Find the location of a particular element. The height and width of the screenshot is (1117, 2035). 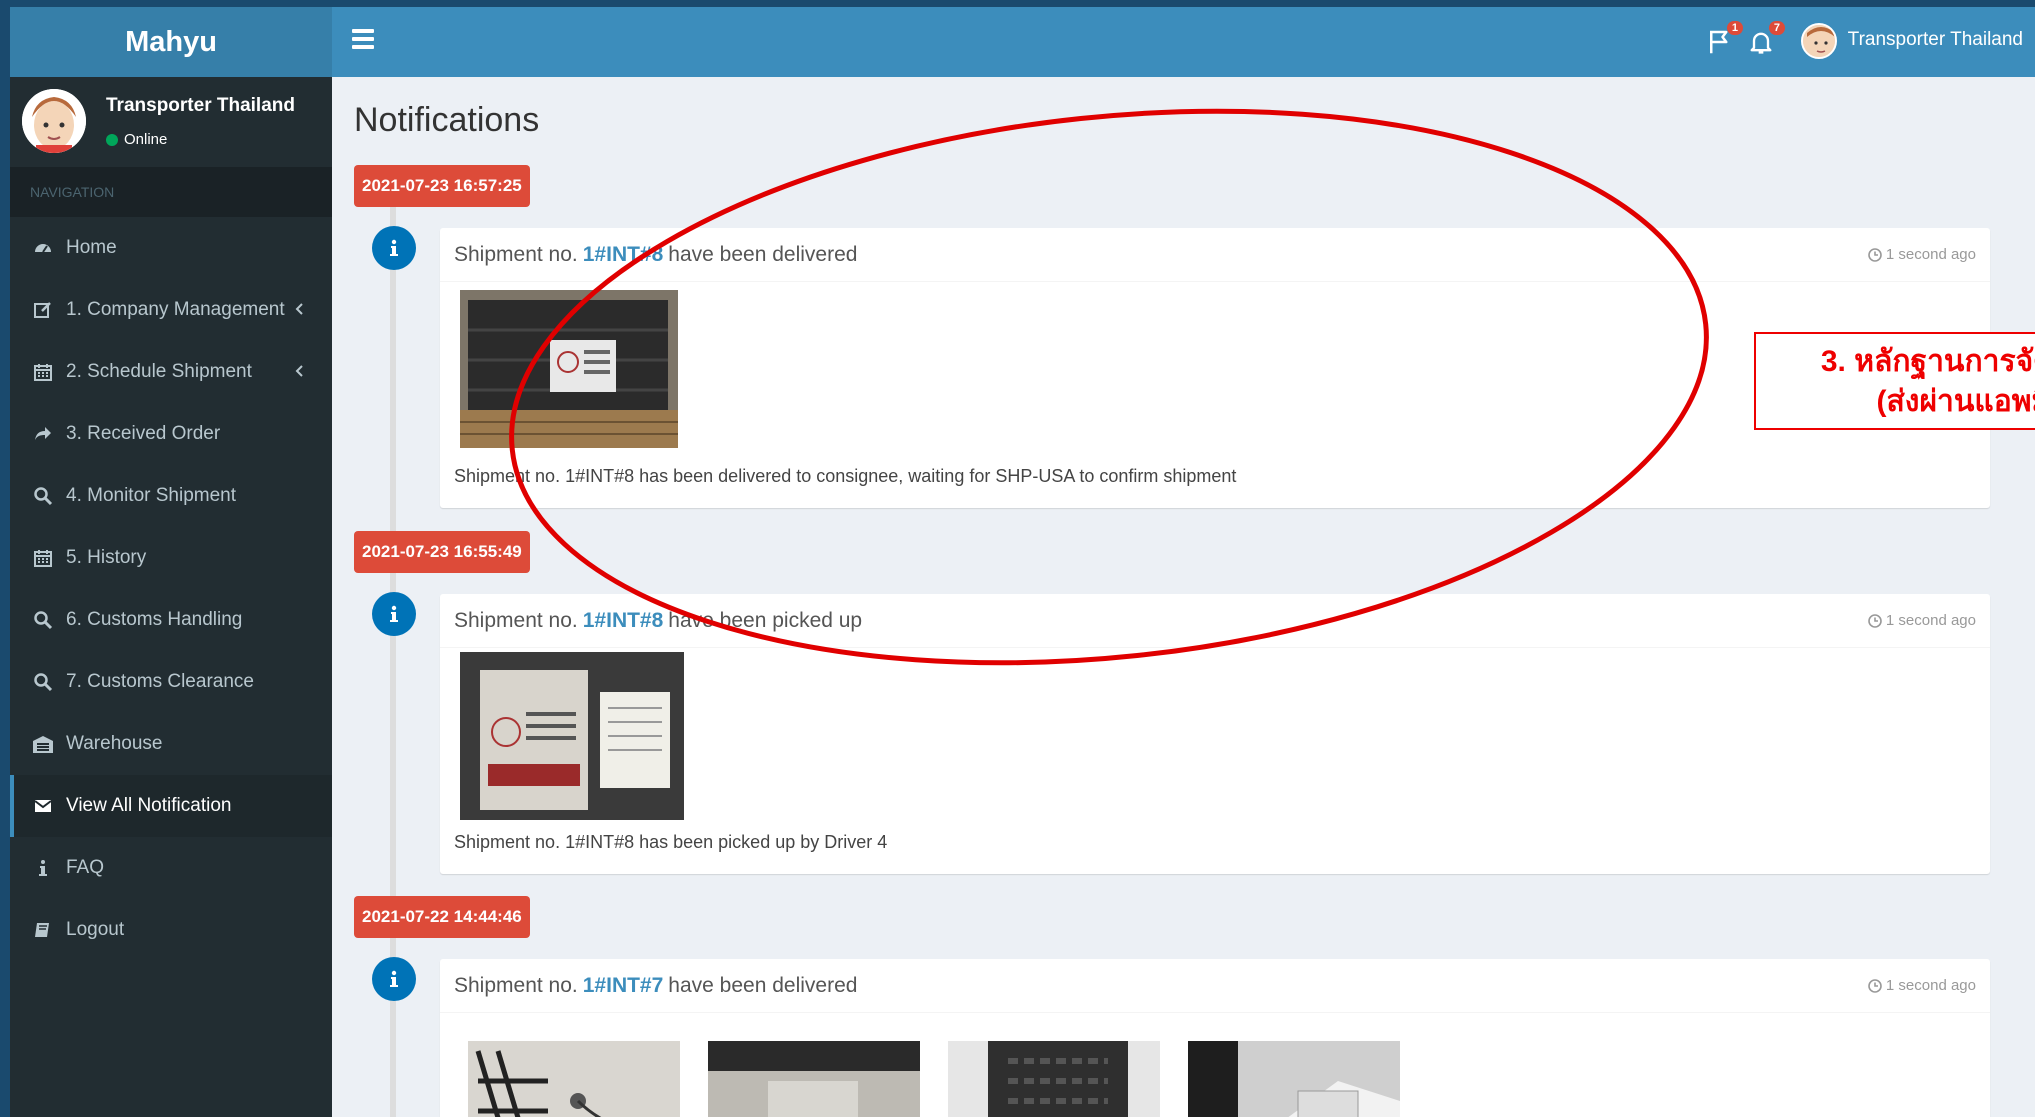

envelope-icon is located at coordinates (43, 806).